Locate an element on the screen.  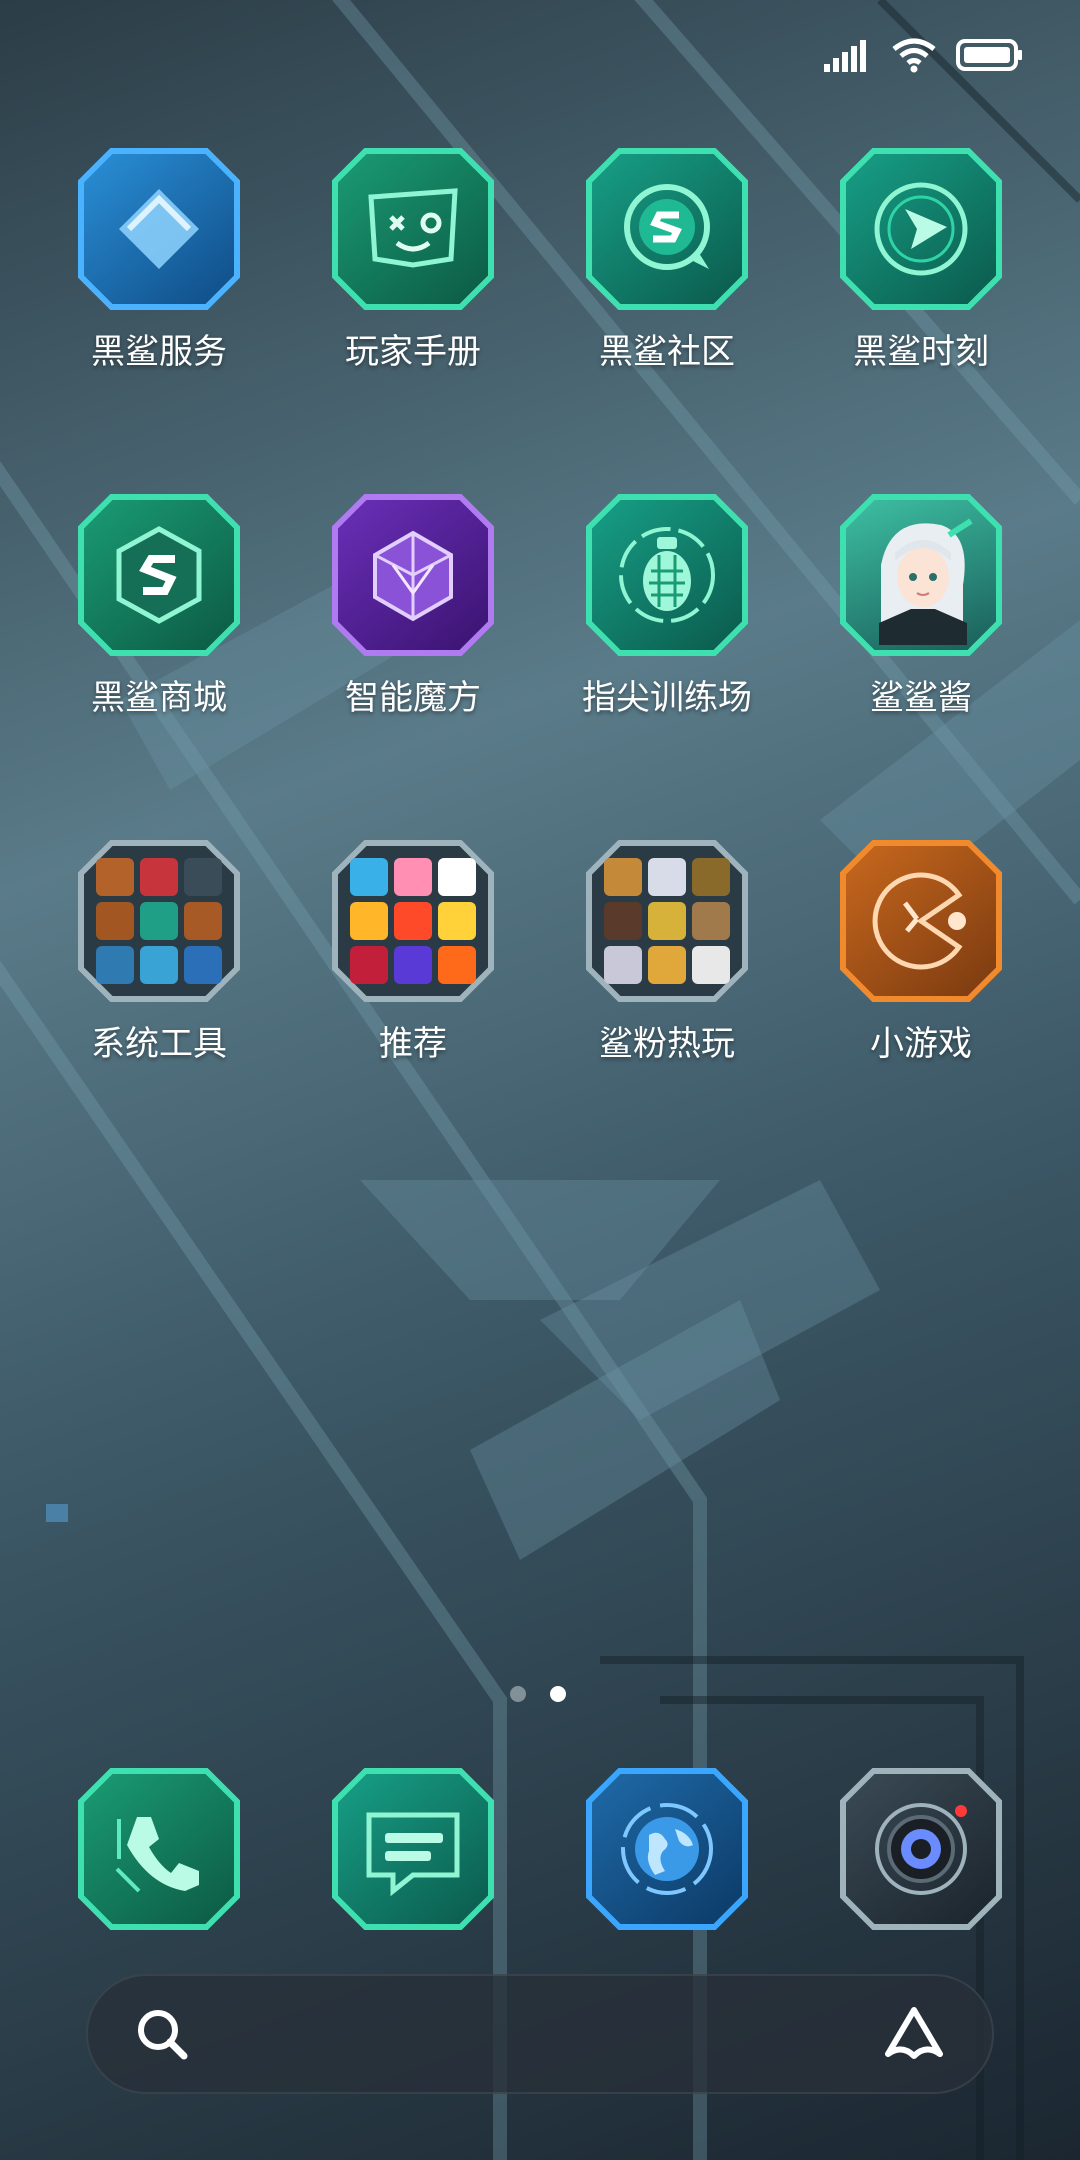
pacman-clock-icon is located at coordinates (921, 921).